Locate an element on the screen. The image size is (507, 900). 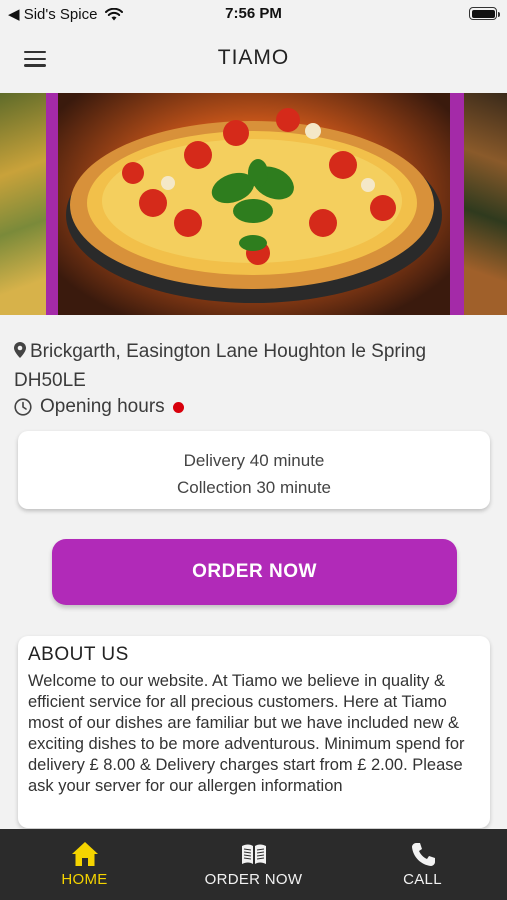
bottom-tab-bar: HOME ORDER NOW CALL is located at coordinates (253, 864).